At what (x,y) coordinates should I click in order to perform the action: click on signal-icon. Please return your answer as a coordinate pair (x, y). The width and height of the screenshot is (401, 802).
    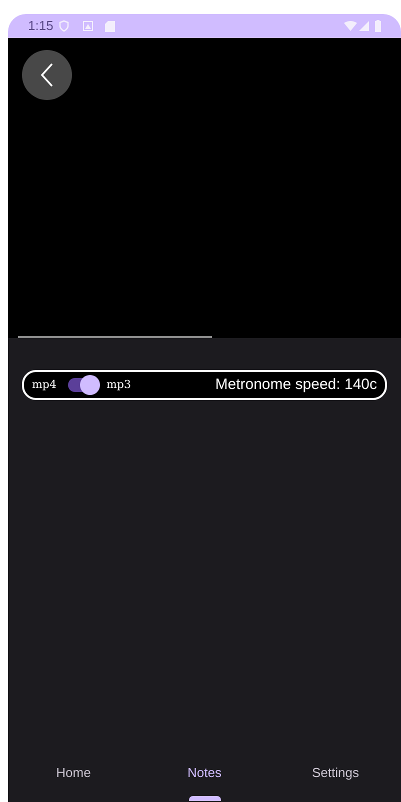
    Looking at the image, I should click on (364, 26).